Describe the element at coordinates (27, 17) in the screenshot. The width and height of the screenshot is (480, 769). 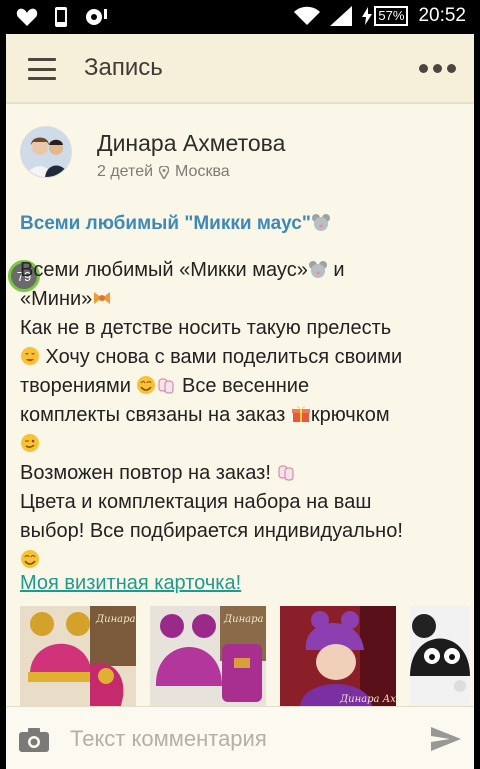
I see `heart-icon` at that location.